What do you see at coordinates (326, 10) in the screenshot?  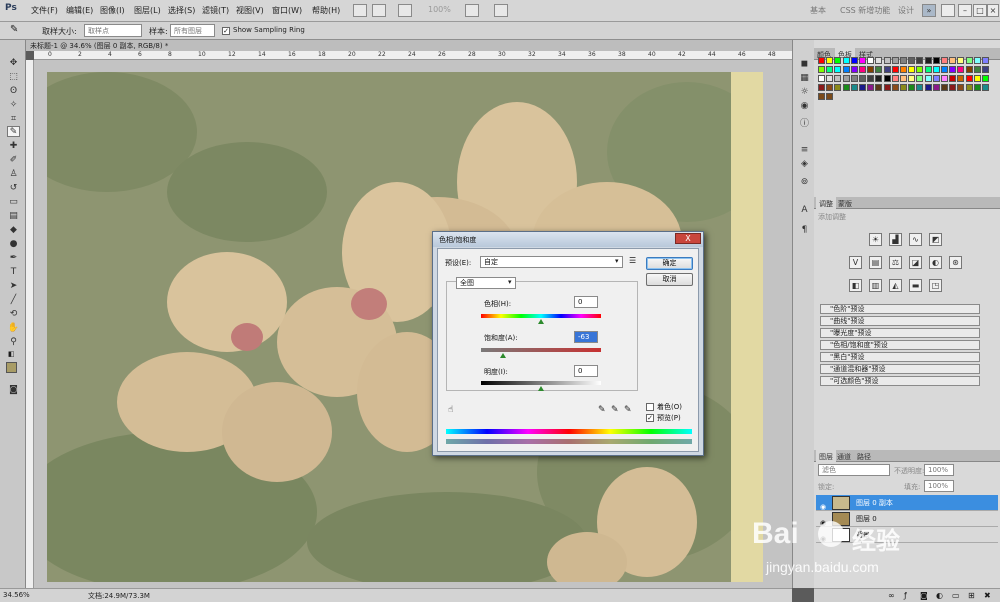 I see `menu-help: 帮助(H)` at bounding box center [326, 10].